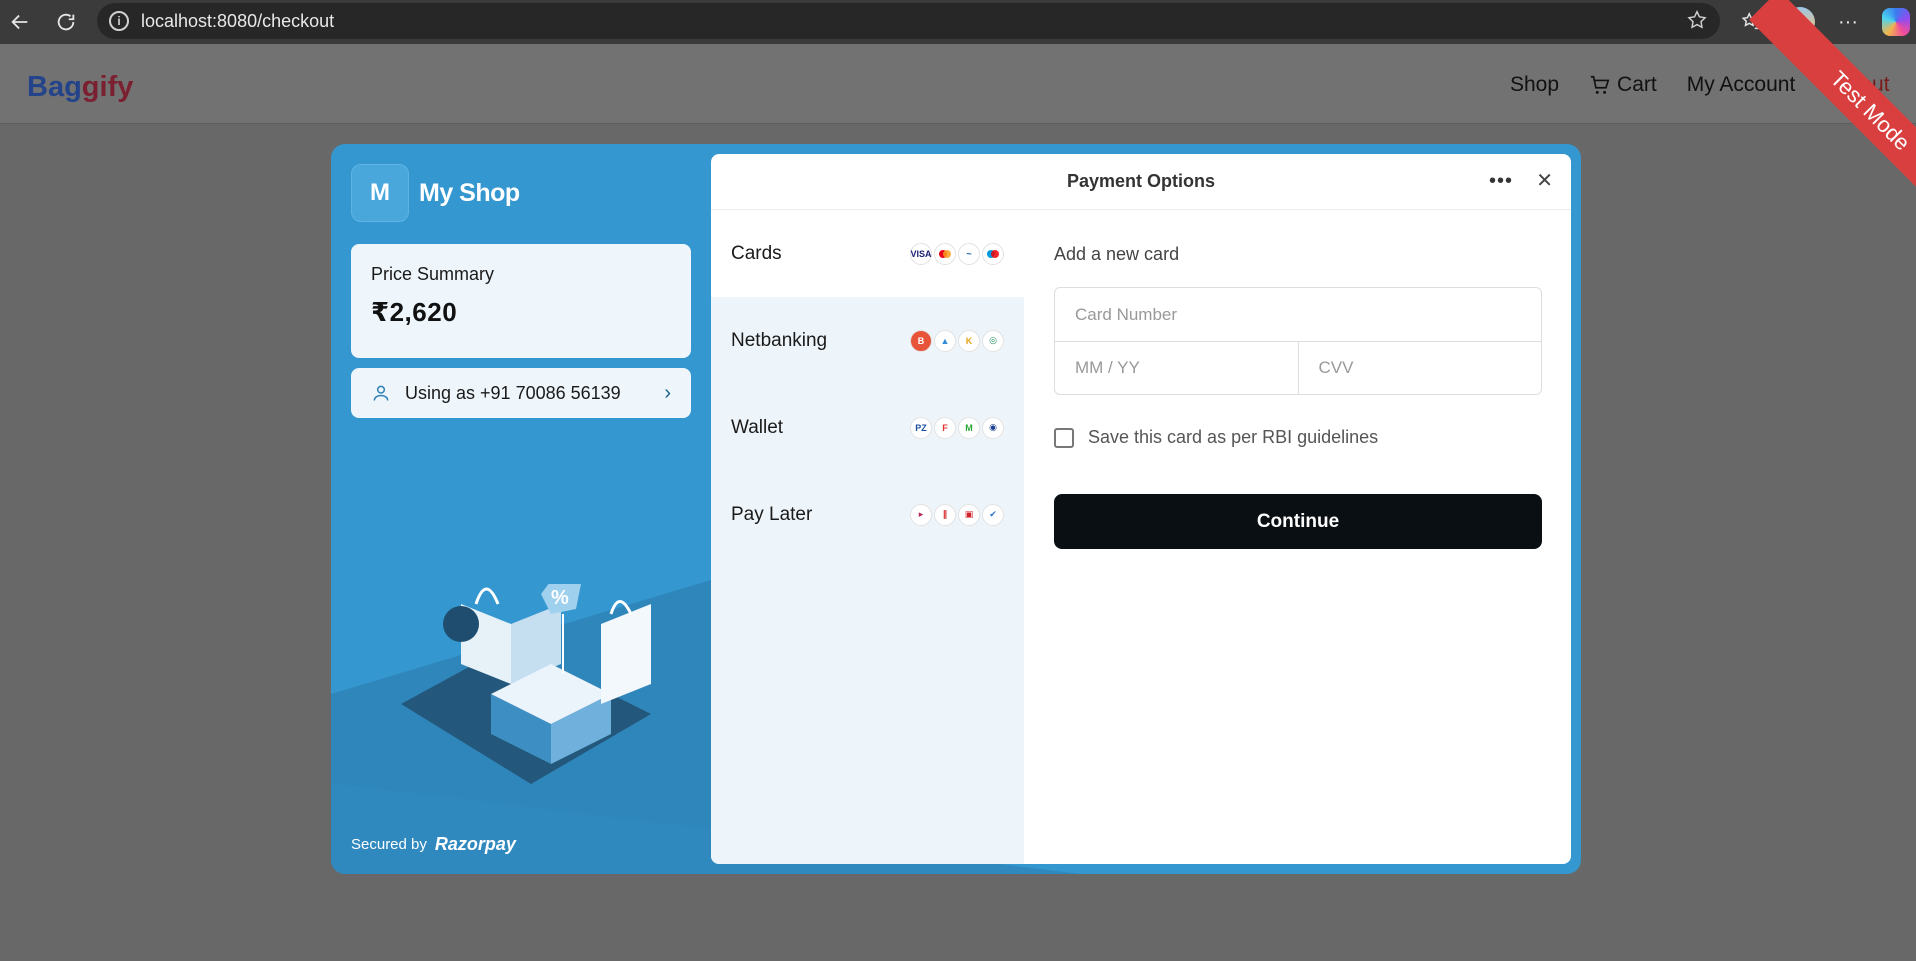 The width and height of the screenshot is (1916, 961). I want to click on save-card-checkbox, so click(1064, 437).